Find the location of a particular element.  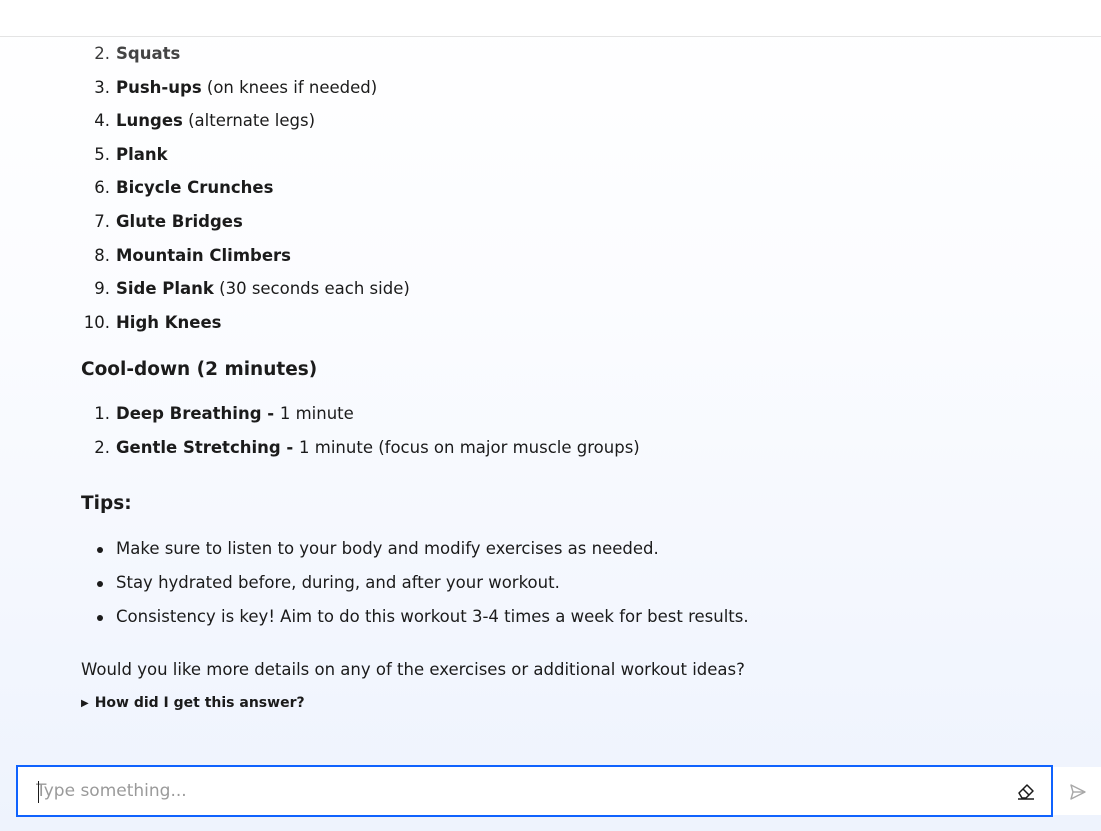

exercise-name: Gentle Stretching - is located at coordinates (208, 447).